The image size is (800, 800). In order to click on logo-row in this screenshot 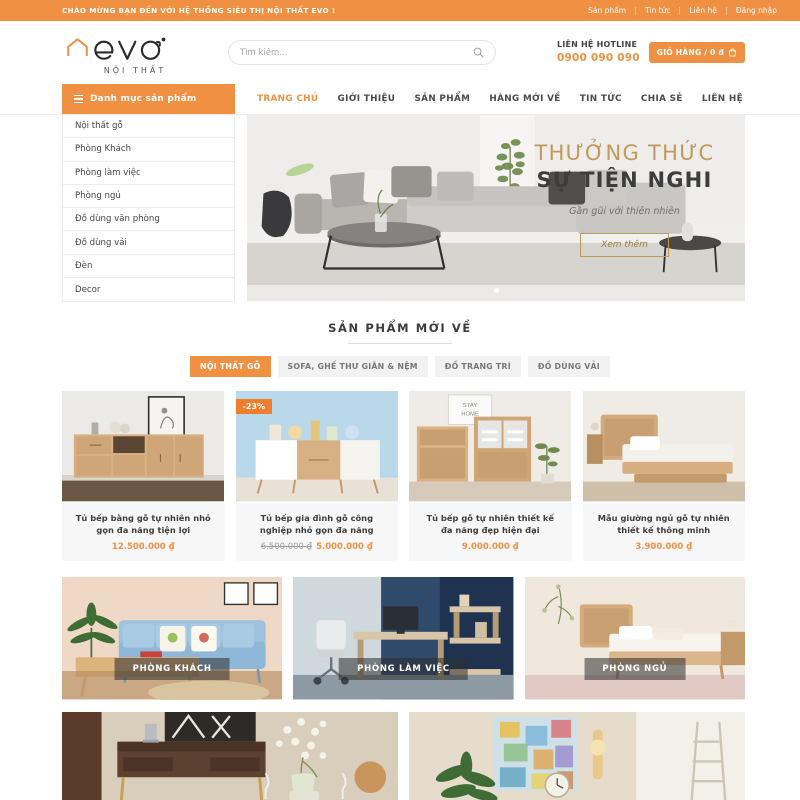, I will do `click(126, 48)`.